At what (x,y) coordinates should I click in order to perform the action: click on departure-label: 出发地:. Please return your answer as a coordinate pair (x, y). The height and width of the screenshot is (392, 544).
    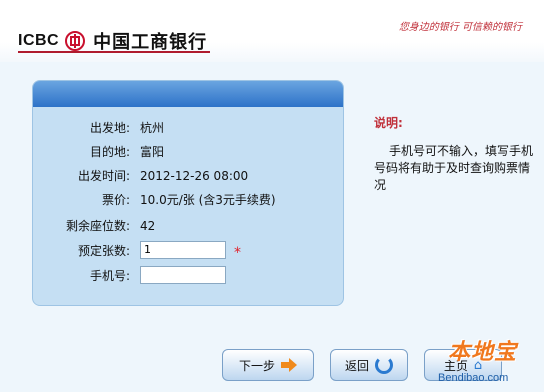
    Looking at the image, I should click on (109, 128).